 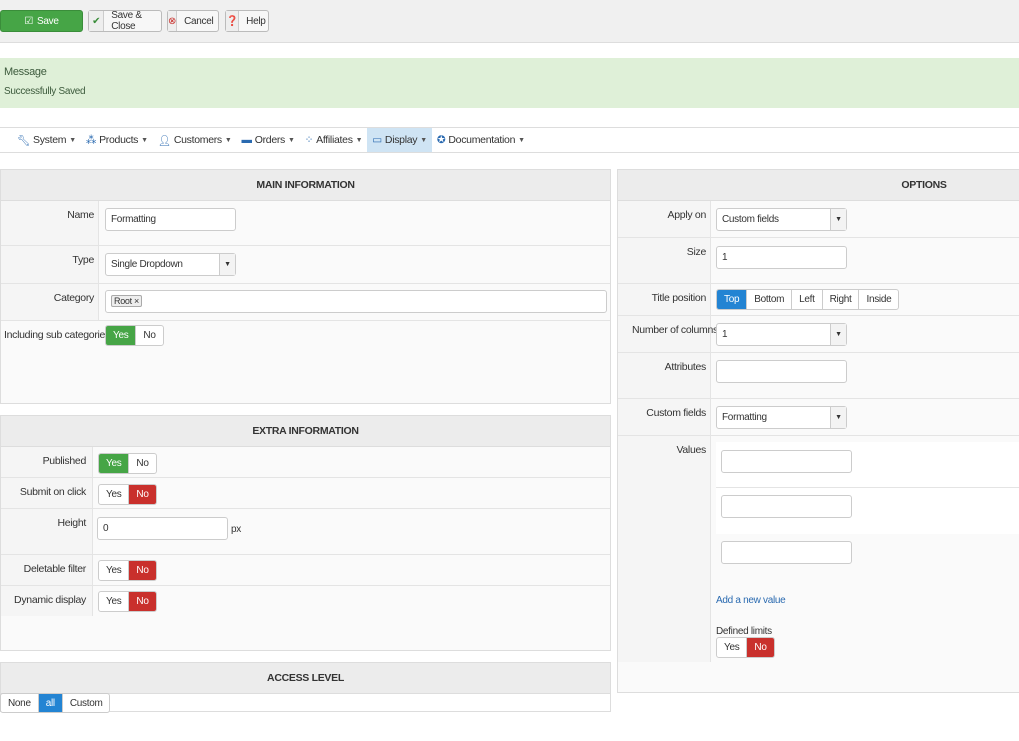 I want to click on save-button: ☑ Save, so click(x=41, y=21).